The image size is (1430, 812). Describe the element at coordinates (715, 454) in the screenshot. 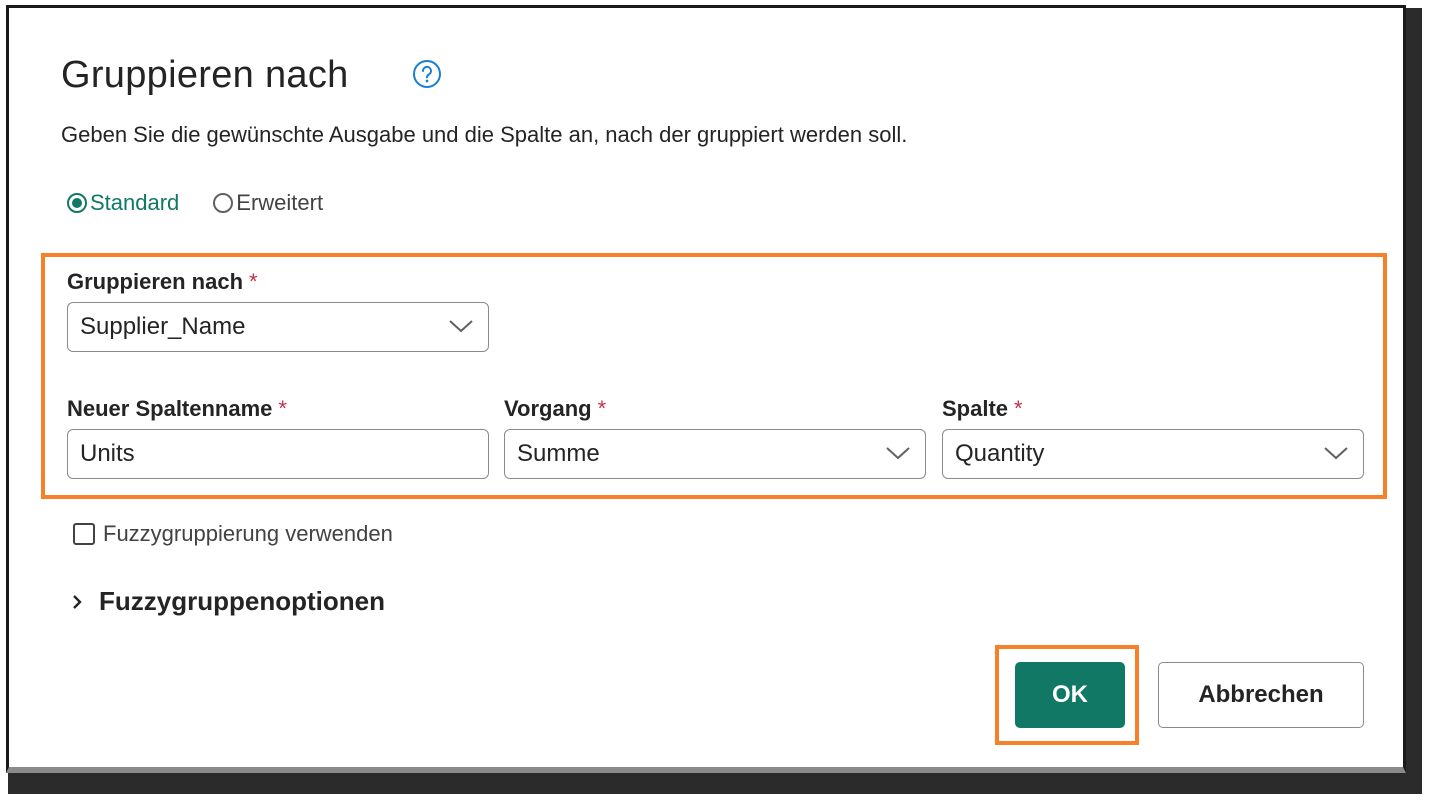

I see `operation-select: Summe` at that location.